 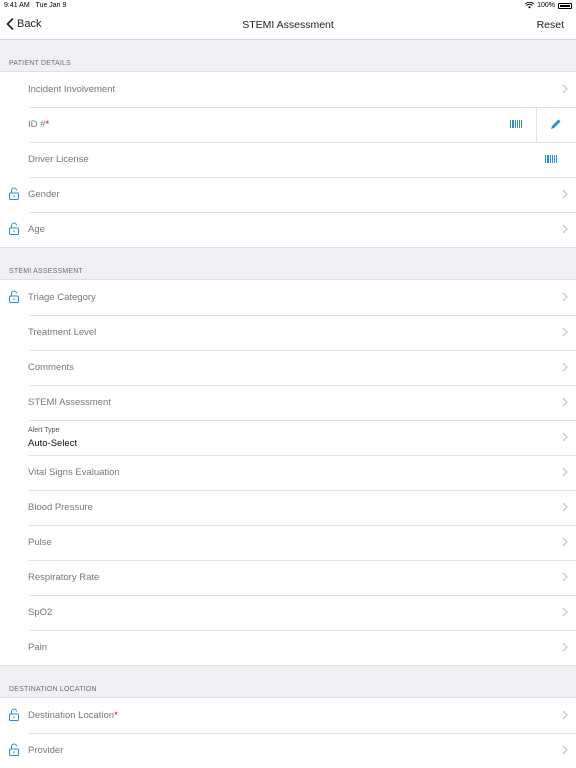 What do you see at coordinates (565, 5) in the screenshot?
I see `battery-icon` at bounding box center [565, 5].